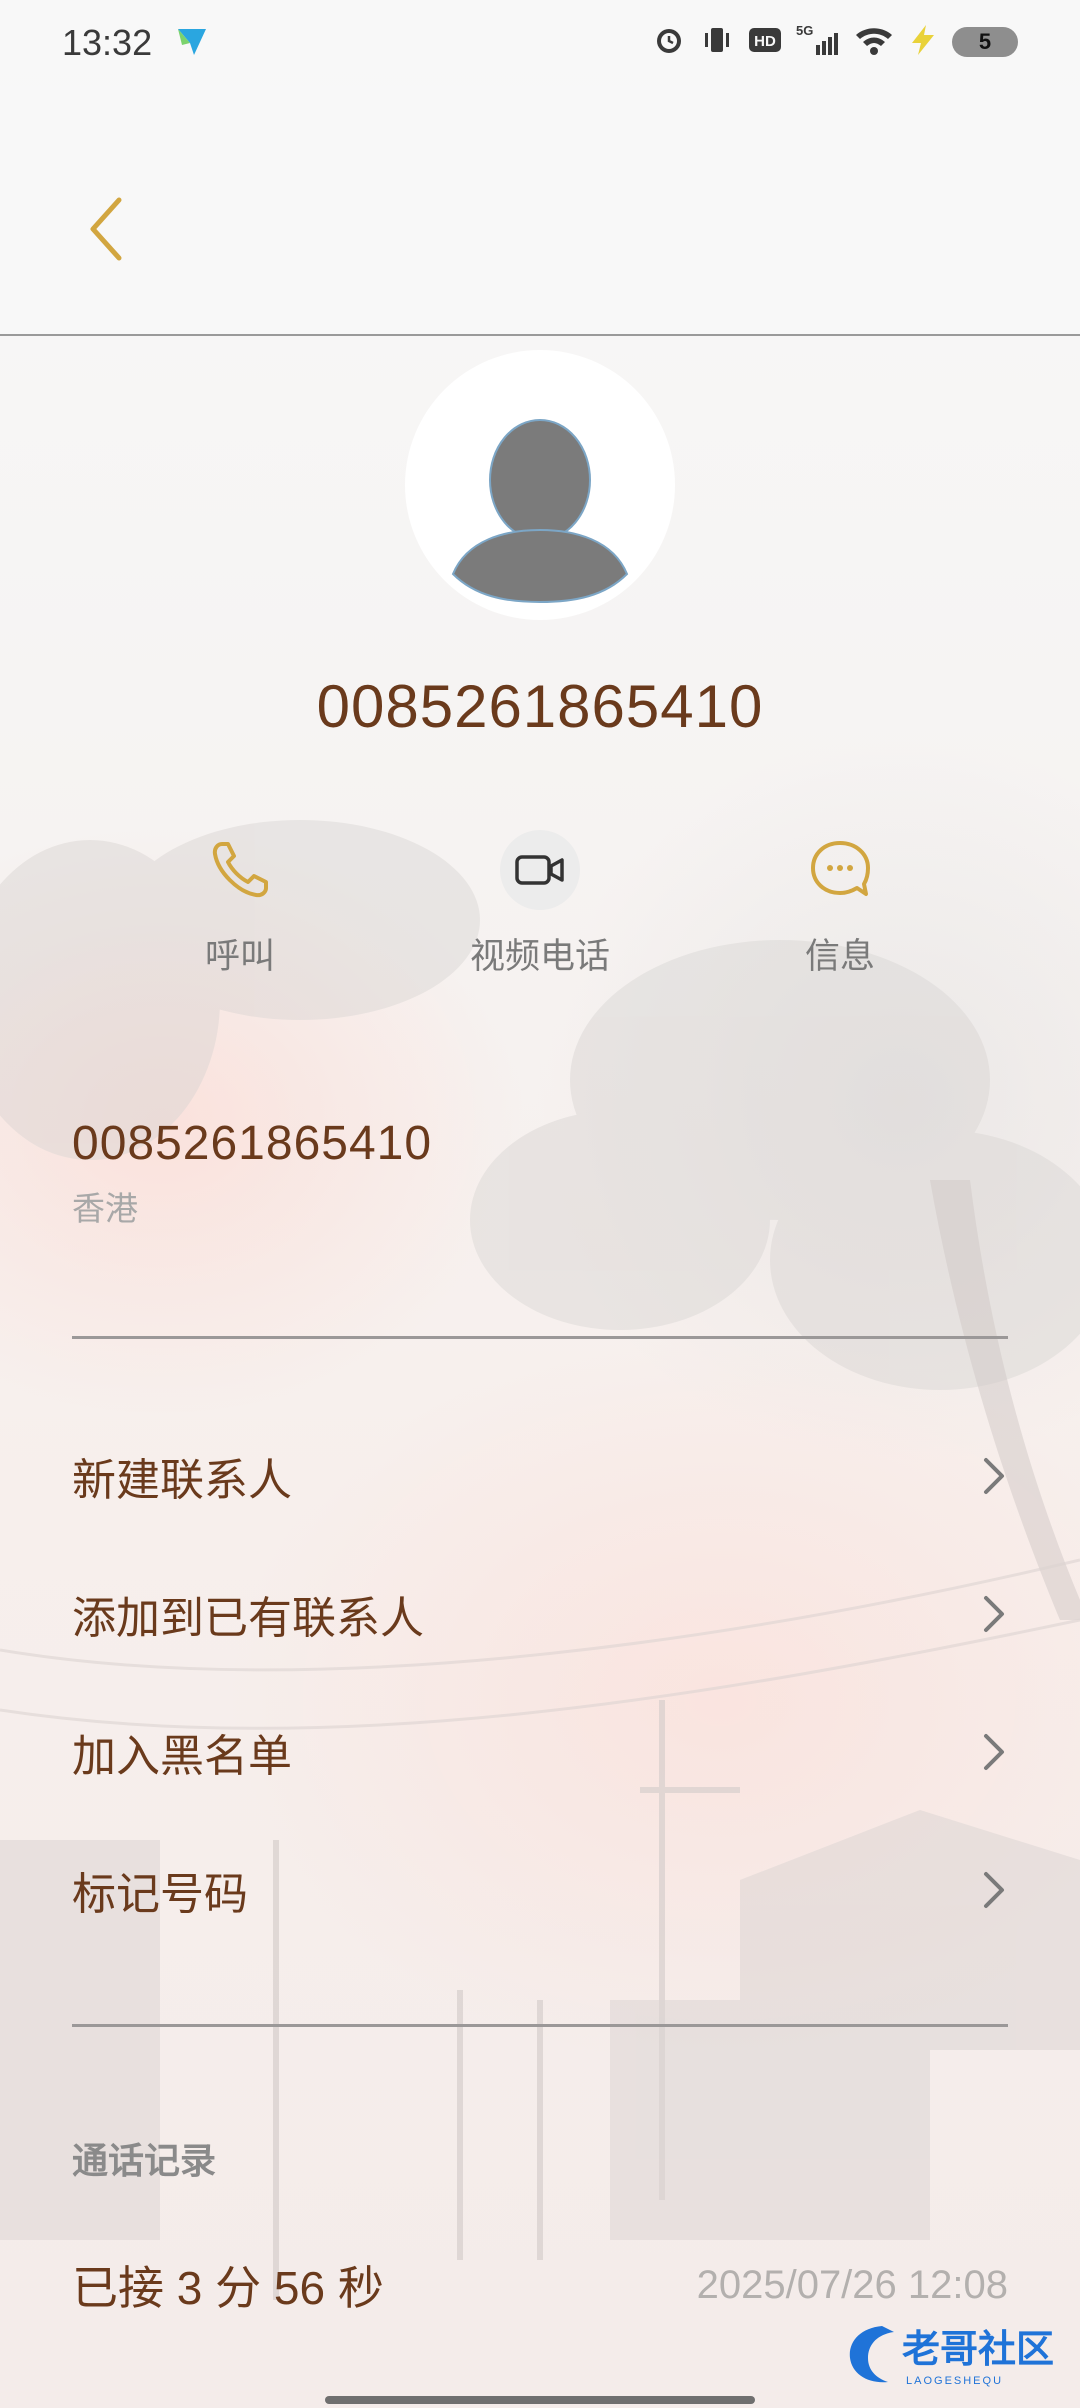 The image size is (1080, 2408). I want to click on app-notification-icon, so click(192, 41).